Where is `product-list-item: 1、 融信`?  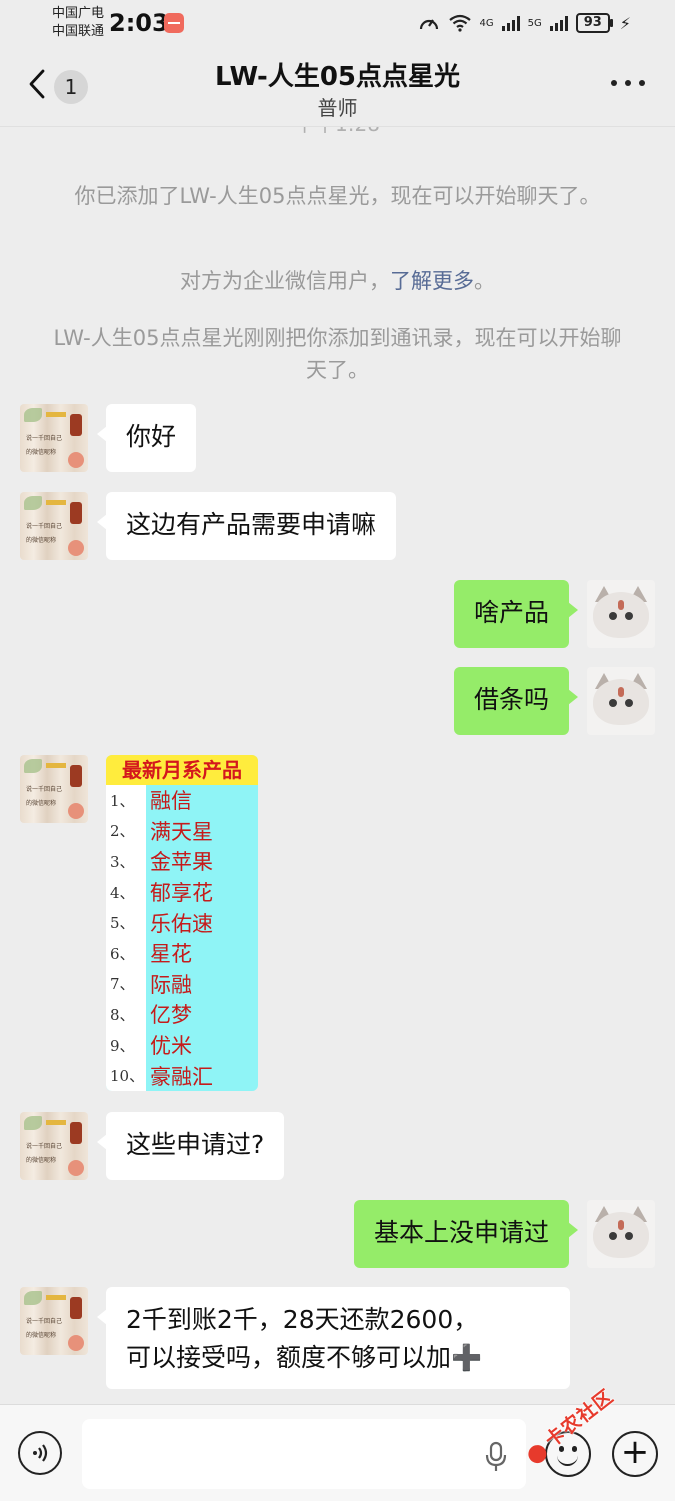
product-list-item: 1、 融信 is located at coordinates (182, 800).